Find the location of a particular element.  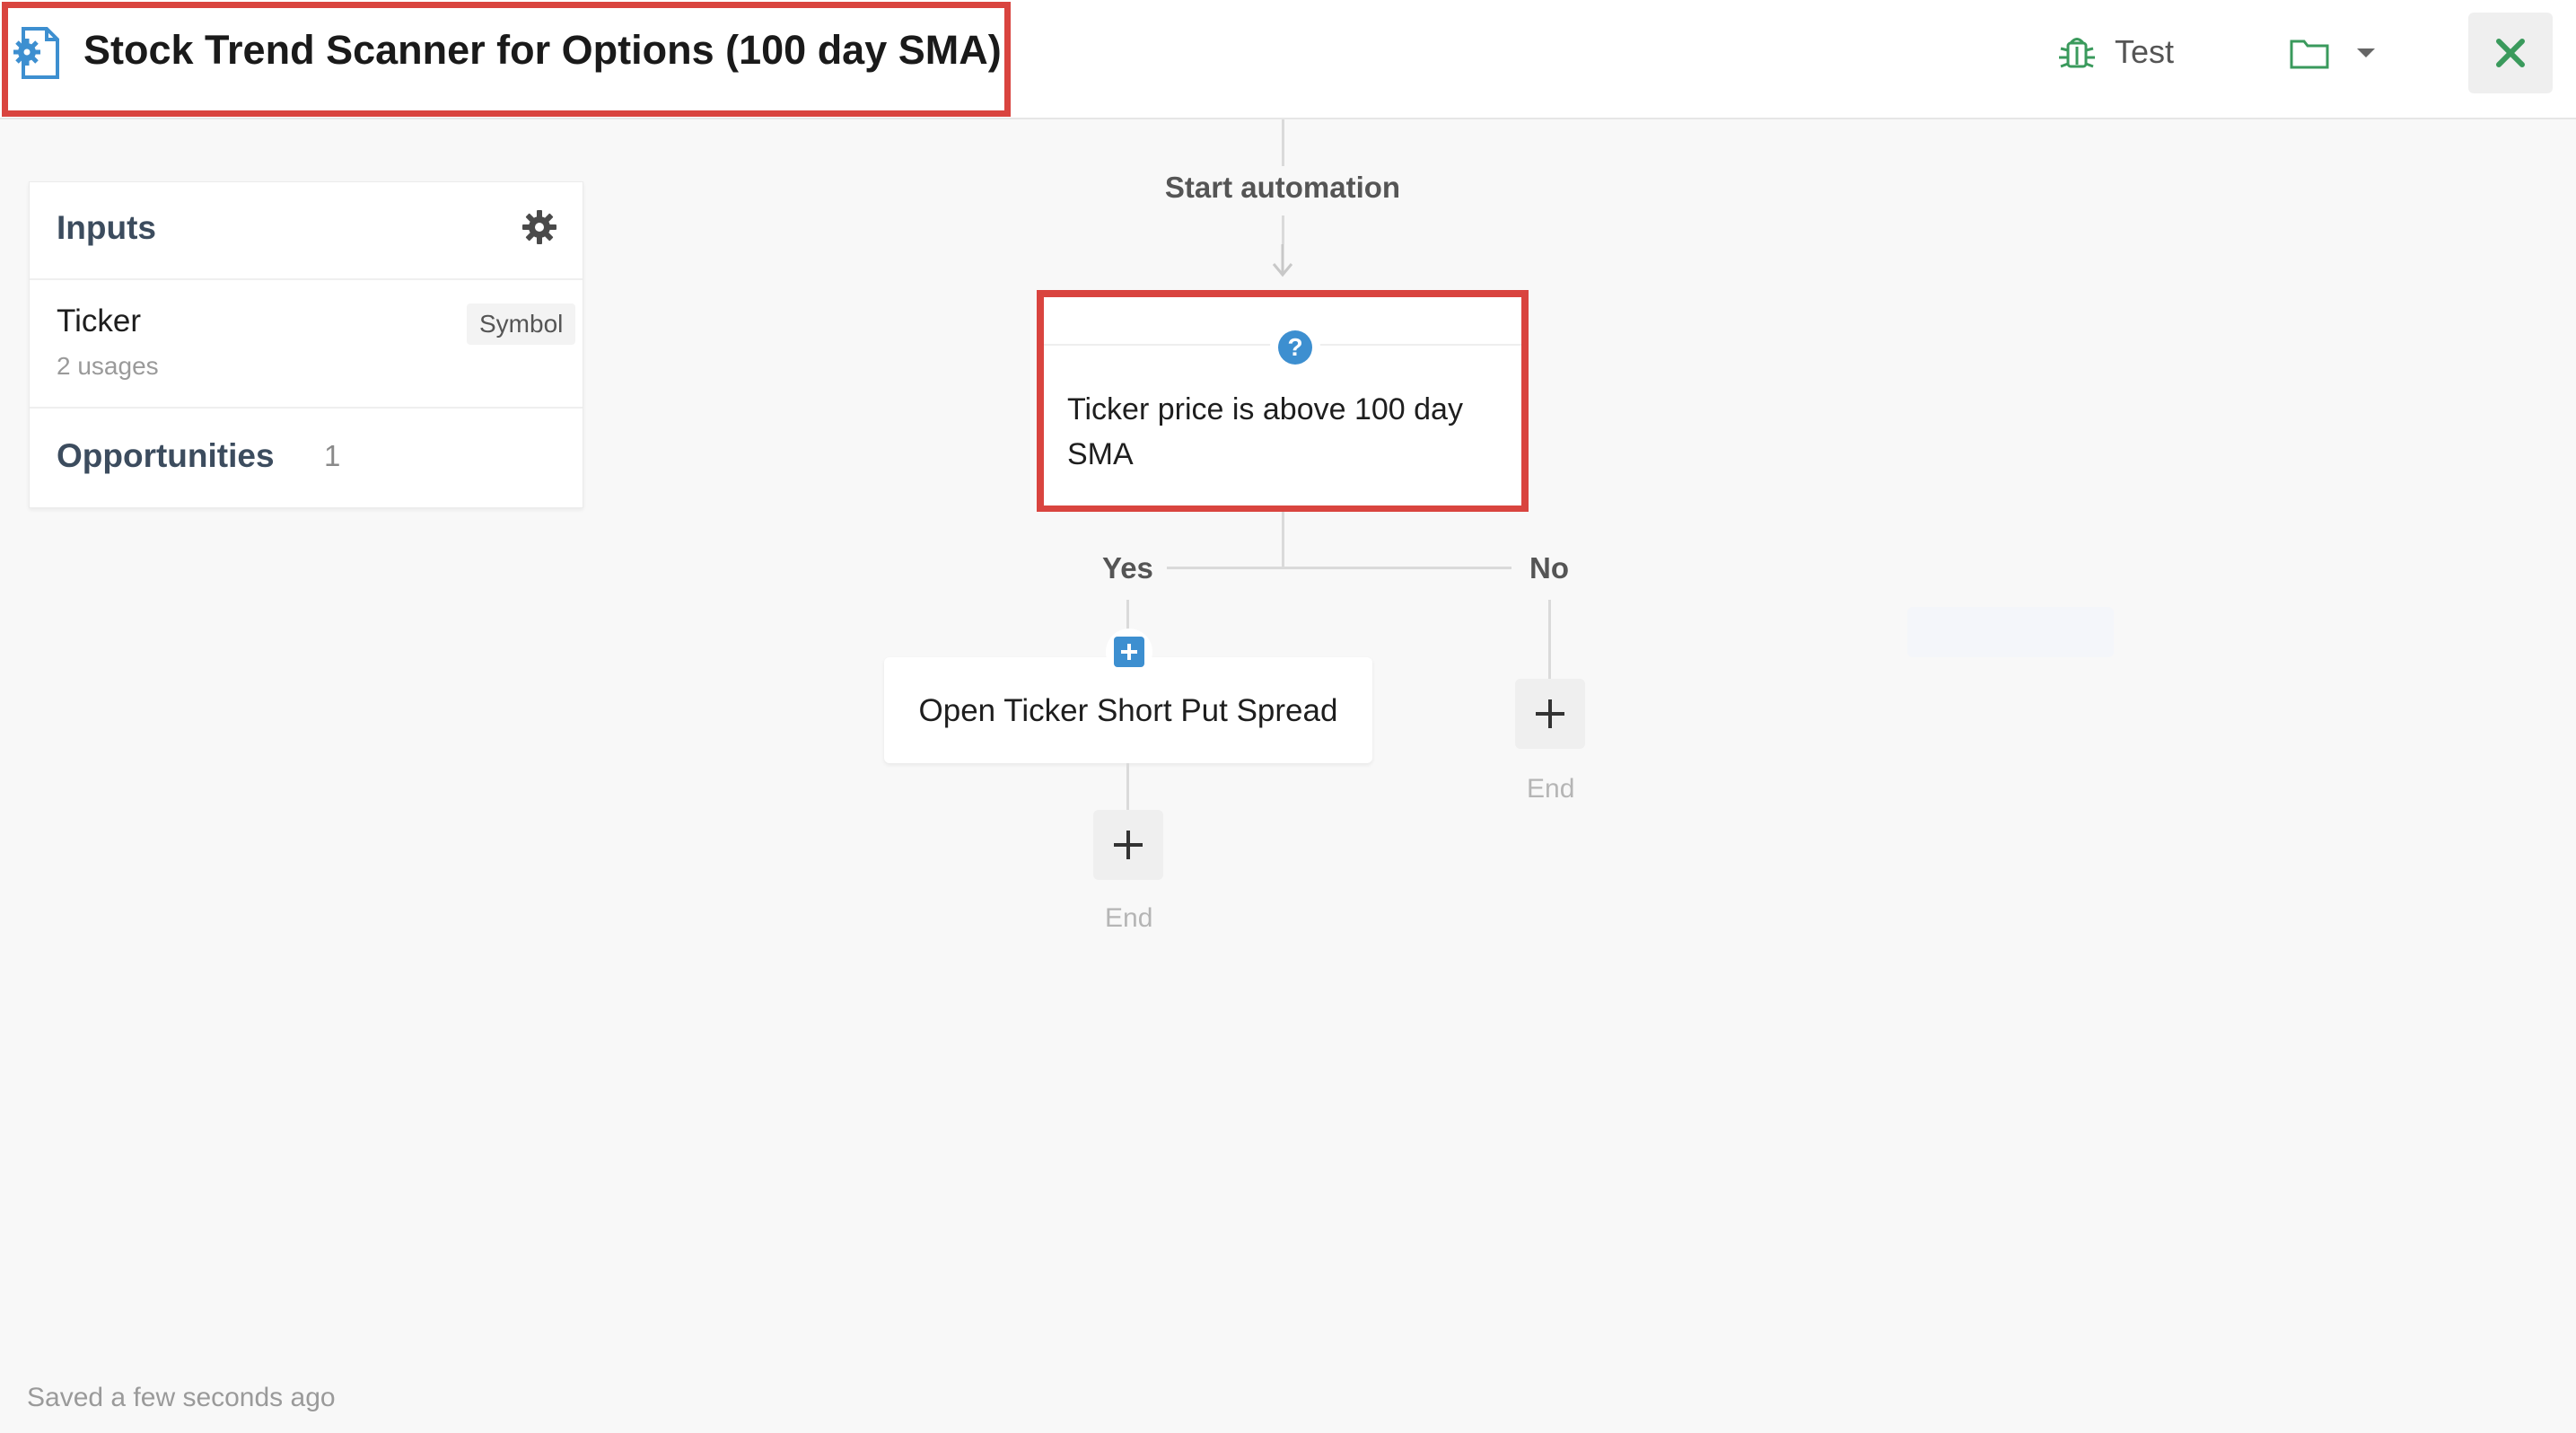

condition-text: Ticker price is above 100 day SMA is located at coordinates (1265, 431).